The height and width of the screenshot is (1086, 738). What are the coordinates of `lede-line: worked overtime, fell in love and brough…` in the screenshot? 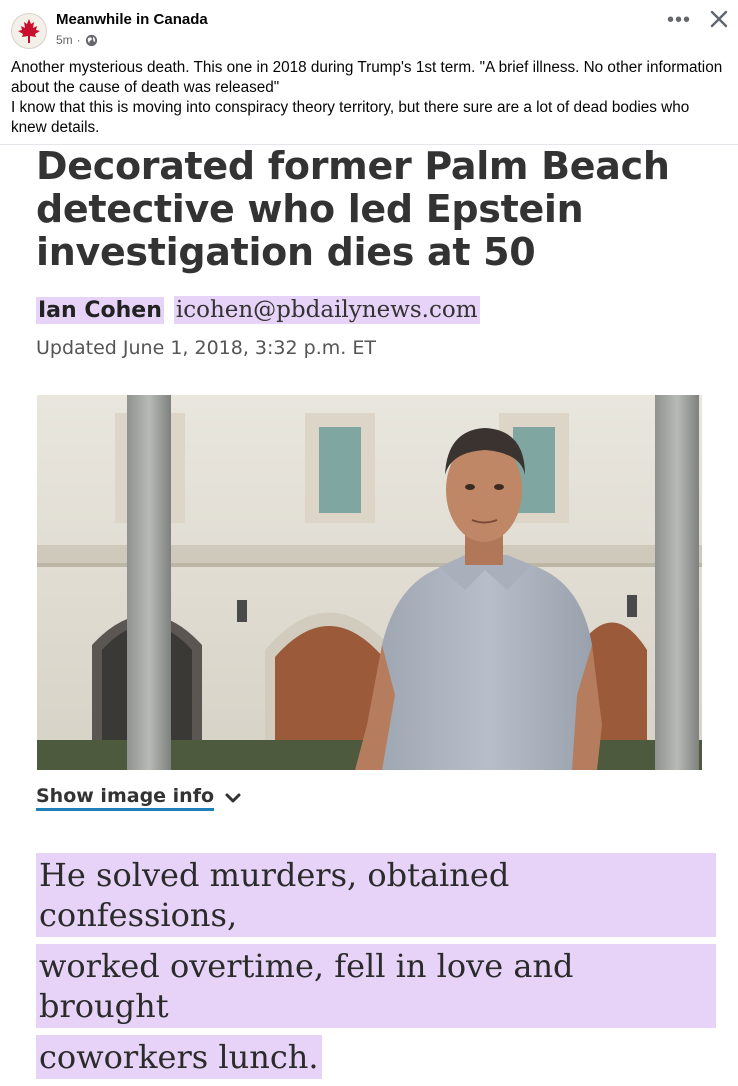 It's located at (376, 986).